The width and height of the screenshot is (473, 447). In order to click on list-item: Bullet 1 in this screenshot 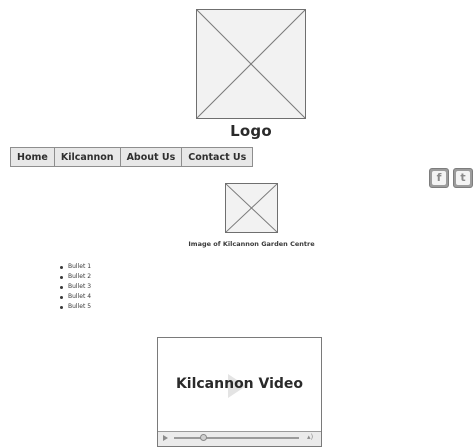, I will do `click(75, 267)`.